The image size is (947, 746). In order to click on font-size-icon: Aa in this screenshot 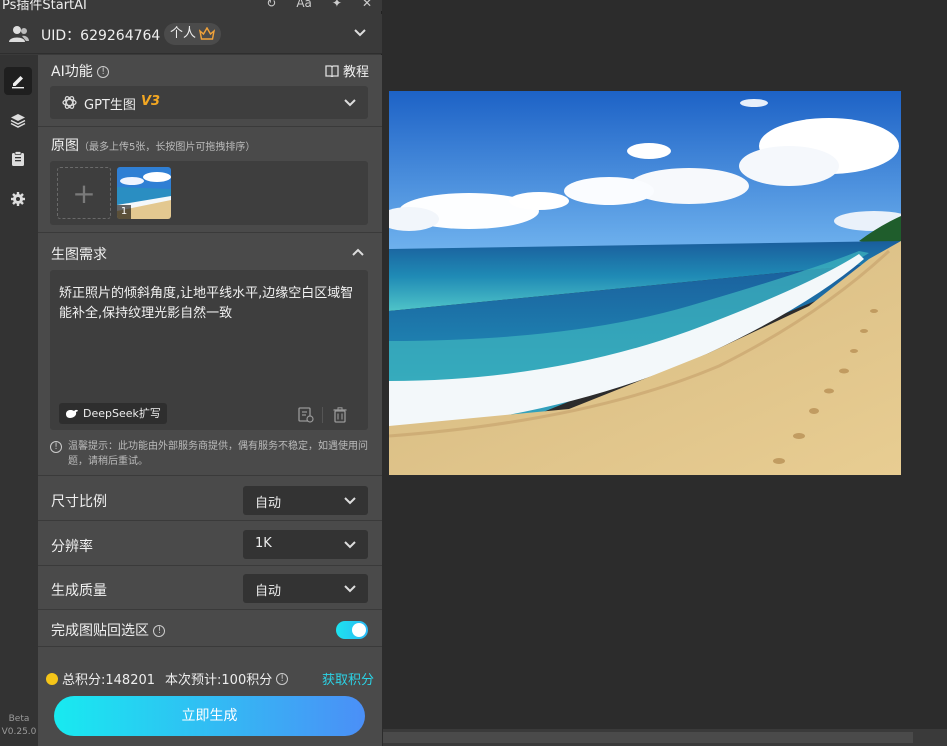, I will do `click(304, 5)`.